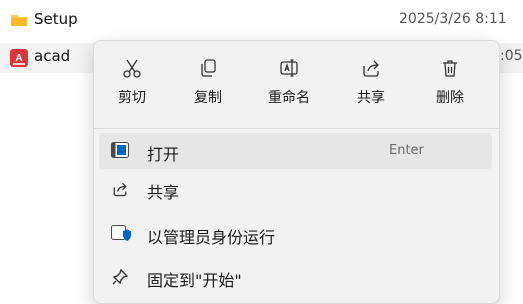 The width and height of the screenshot is (523, 304). I want to click on rename-button: 重命名, so click(289, 87).